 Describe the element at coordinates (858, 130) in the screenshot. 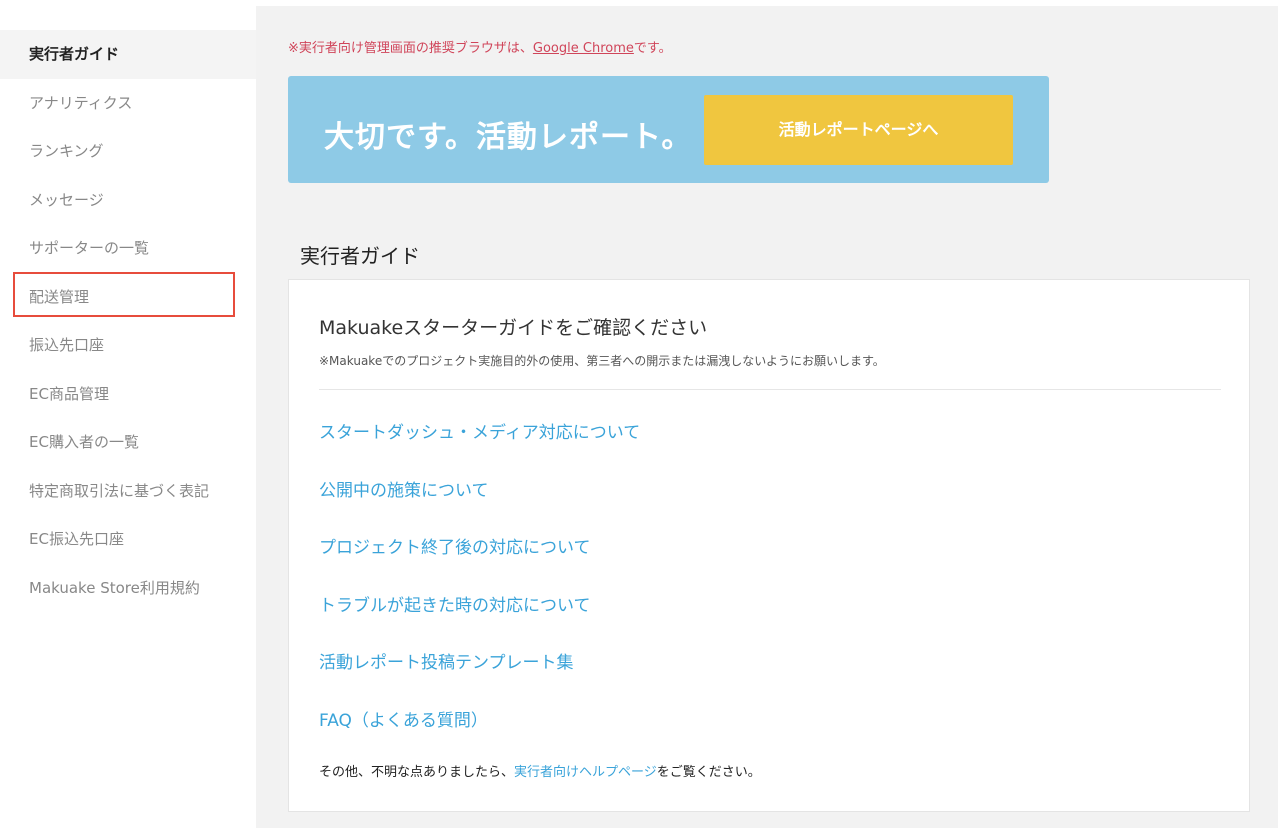

I see `activity-report-button: 活動レポートページへ` at that location.